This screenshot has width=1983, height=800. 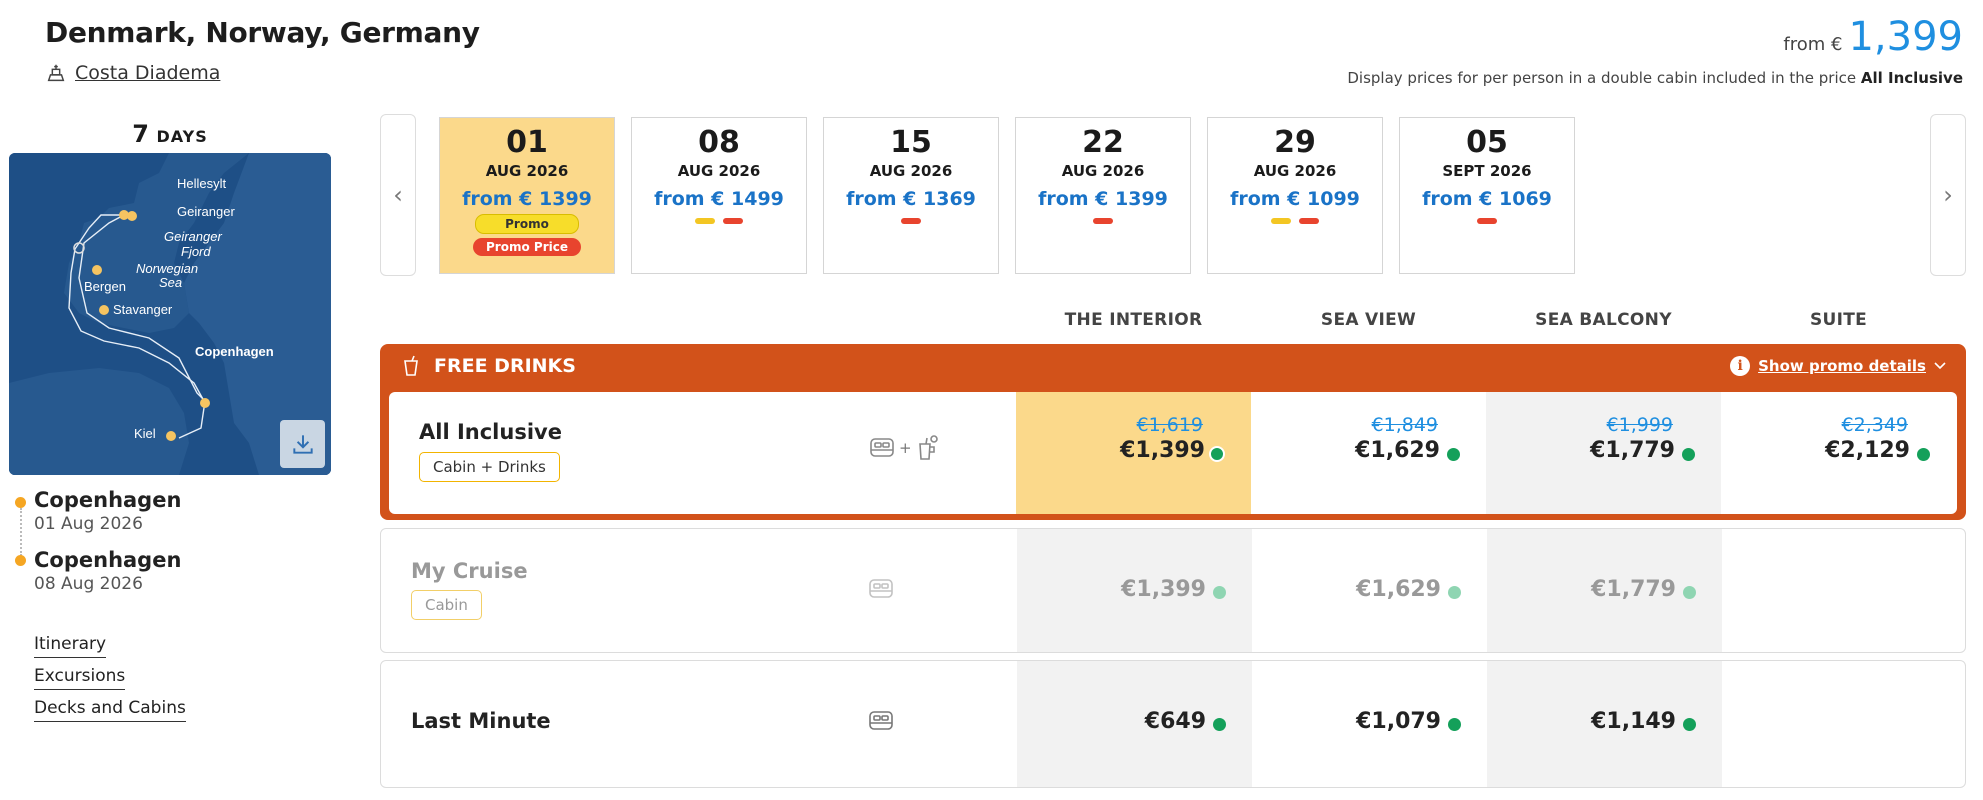 What do you see at coordinates (1295, 195) in the screenshot?
I see `date-card: 29 AUG 2026 from € 1099` at bounding box center [1295, 195].